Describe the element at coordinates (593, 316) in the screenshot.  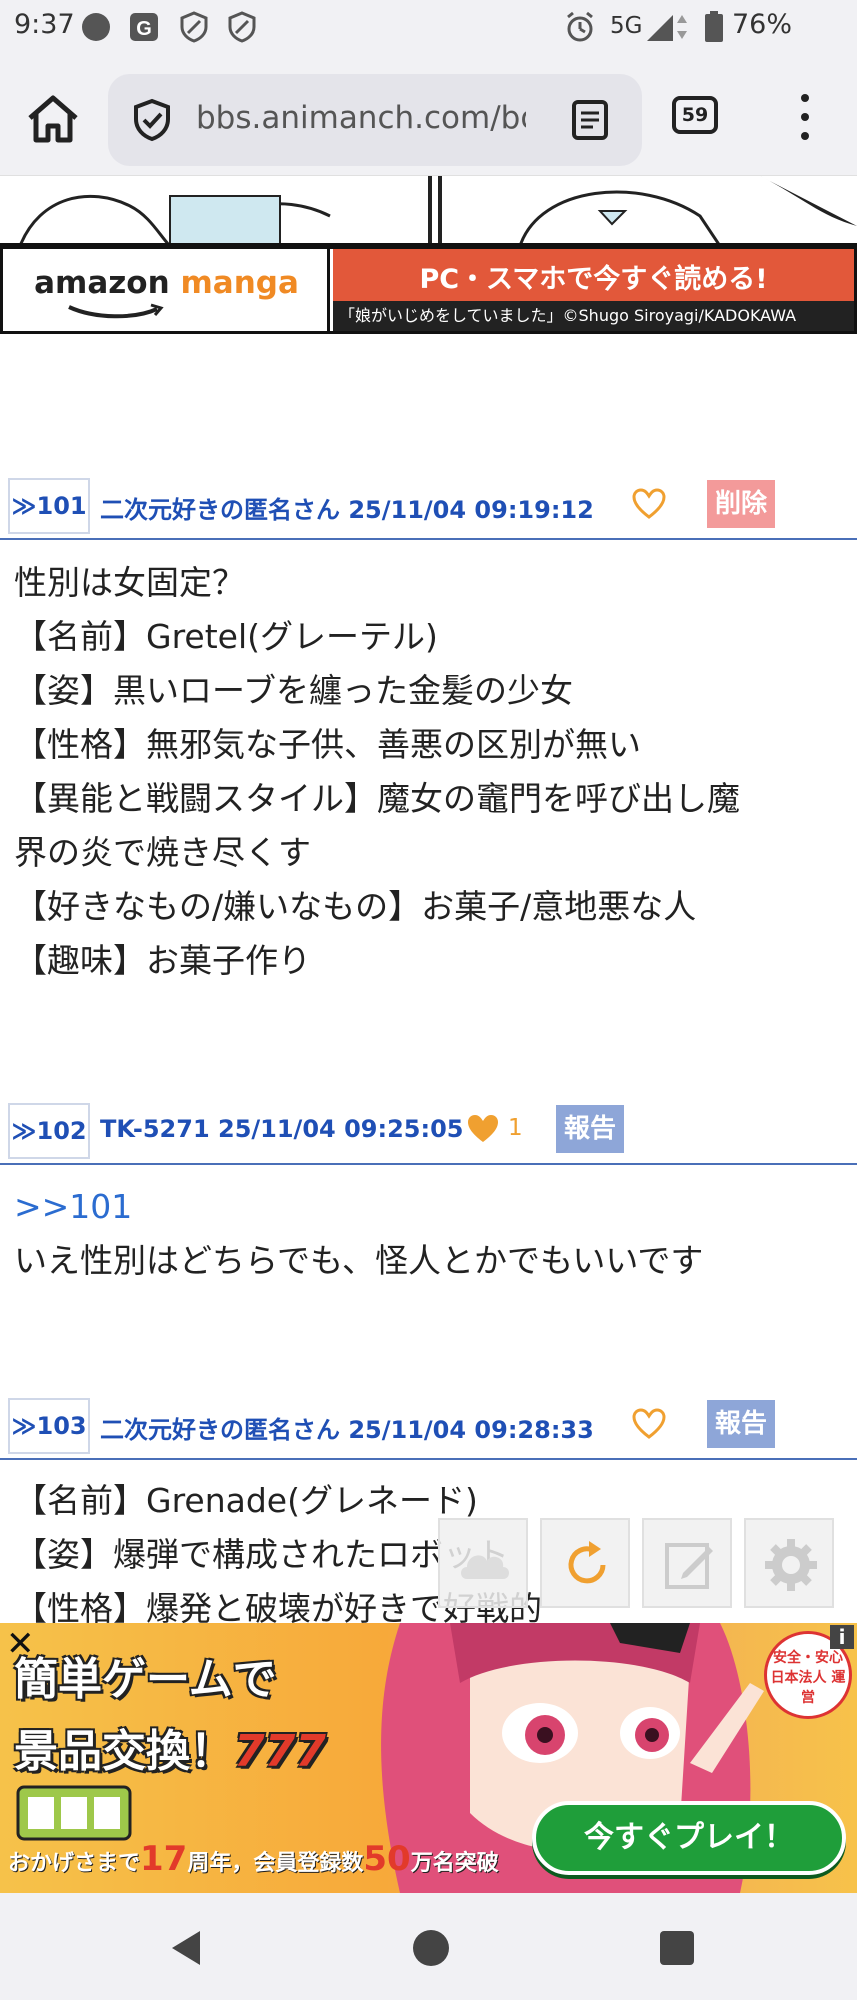
I see `ad-credit: 「娘がいじめをしていました」©Shugo Siroyagi/KADOKAWA` at that location.